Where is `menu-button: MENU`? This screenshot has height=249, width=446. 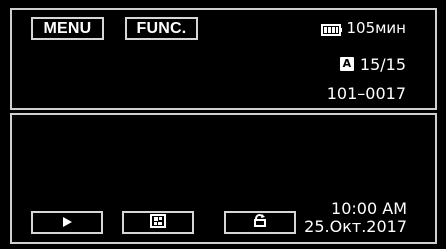
menu-button: MENU is located at coordinates (67, 28).